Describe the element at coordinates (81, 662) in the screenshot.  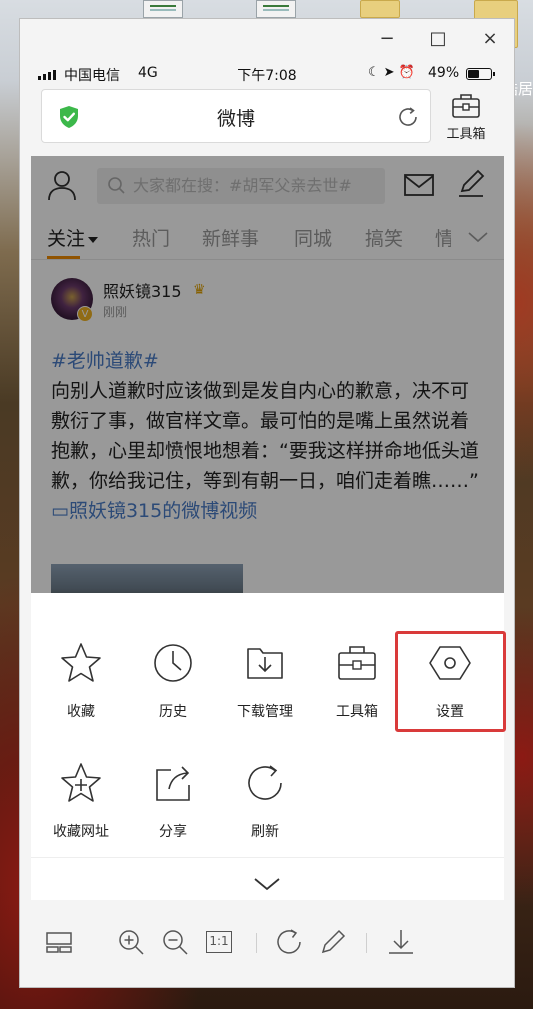
I see `star-icon` at that location.